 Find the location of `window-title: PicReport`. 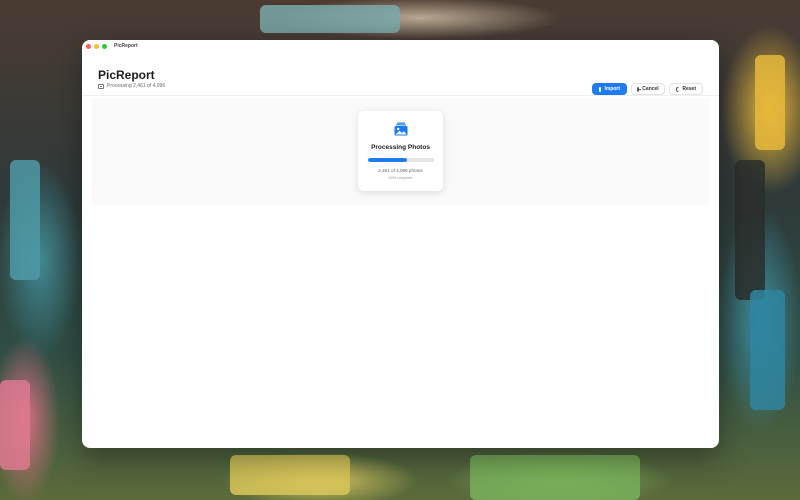

window-title: PicReport is located at coordinates (126, 46).